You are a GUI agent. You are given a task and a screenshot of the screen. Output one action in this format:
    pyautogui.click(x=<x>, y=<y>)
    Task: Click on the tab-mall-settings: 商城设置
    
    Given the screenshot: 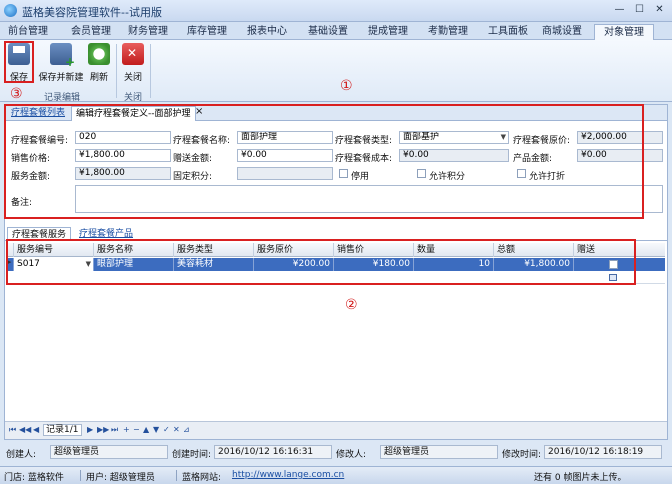 What is the action you would take?
    pyautogui.click(x=562, y=32)
    